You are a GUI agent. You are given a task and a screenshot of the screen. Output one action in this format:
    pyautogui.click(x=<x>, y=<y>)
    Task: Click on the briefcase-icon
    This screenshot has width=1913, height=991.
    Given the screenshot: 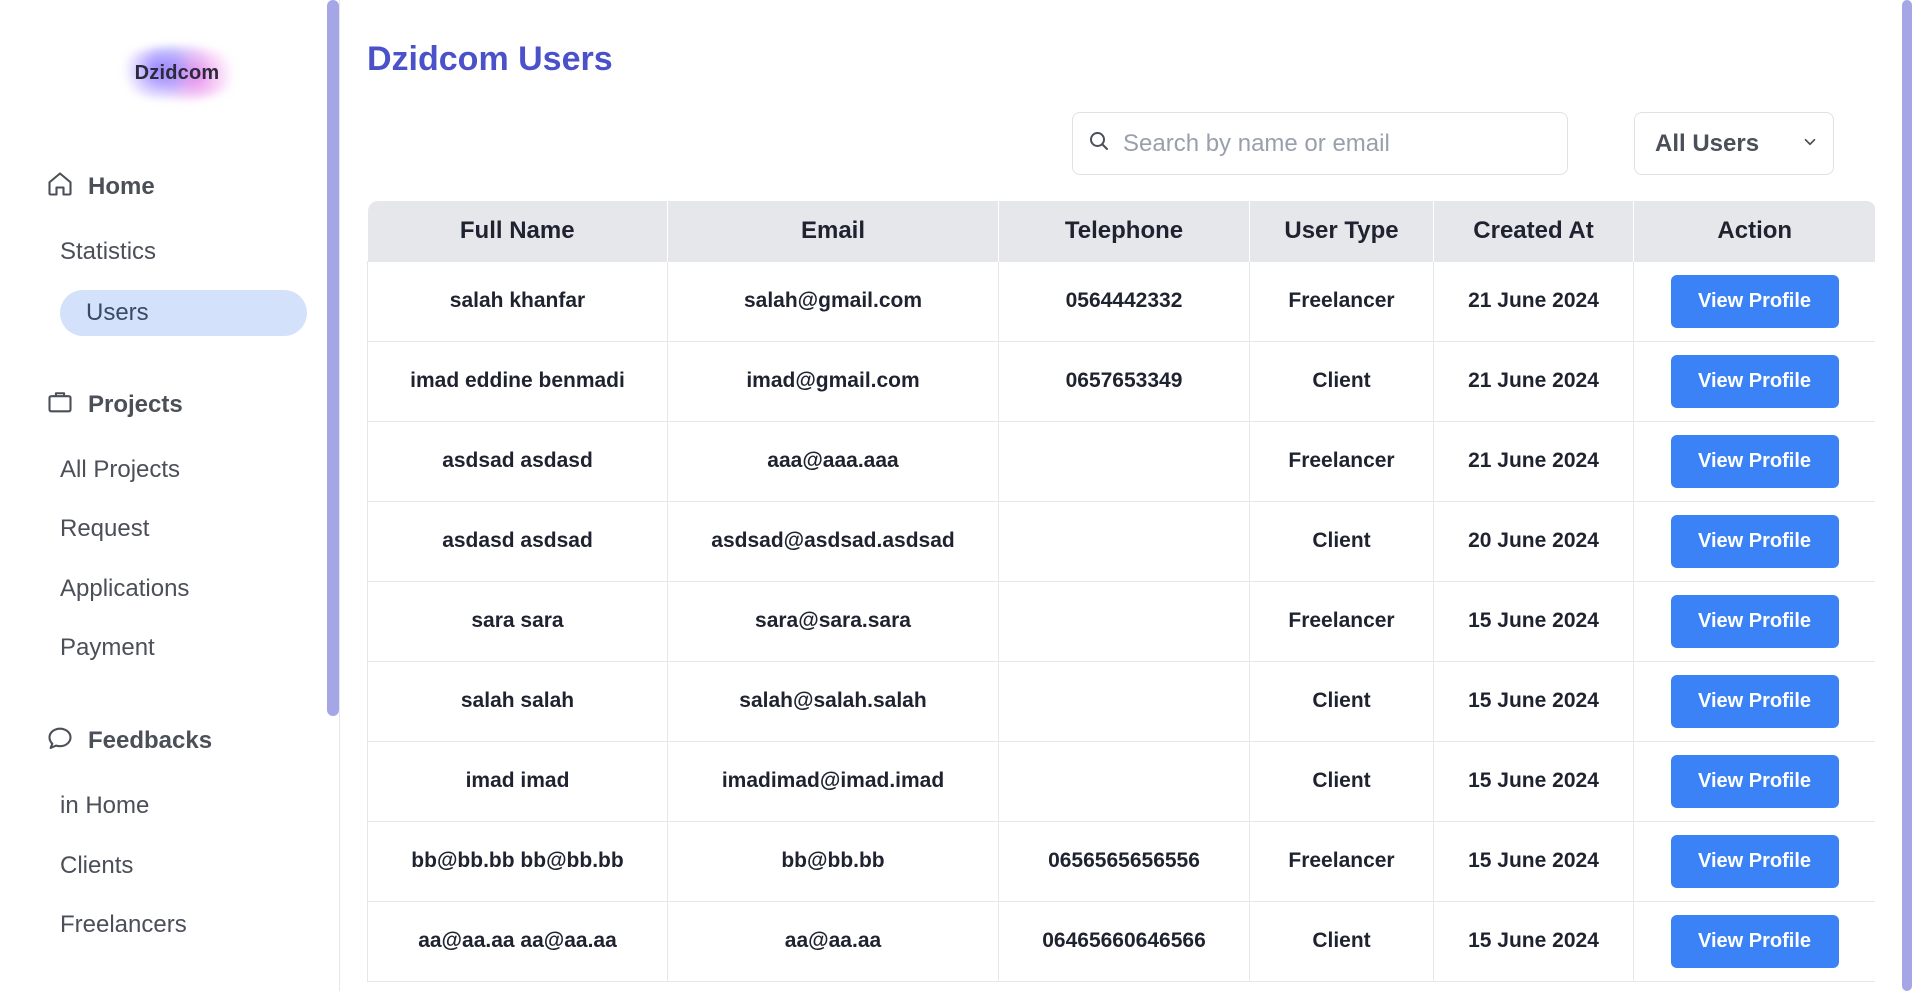 What is the action you would take?
    pyautogui.click(x=60, y=405)
    